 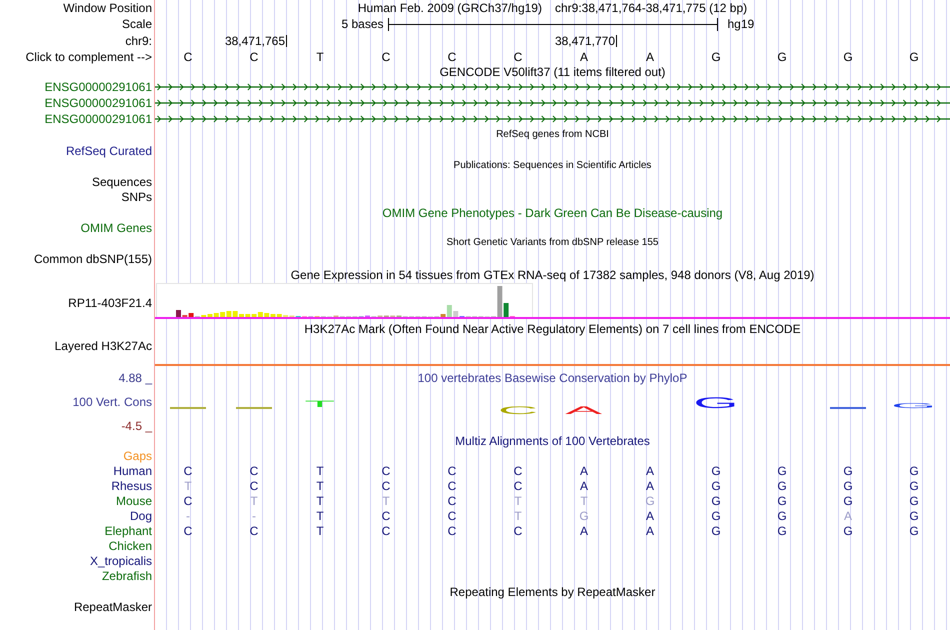 I want to click on track-label: Layered H3K27Ac, so click(x=103, y=346).